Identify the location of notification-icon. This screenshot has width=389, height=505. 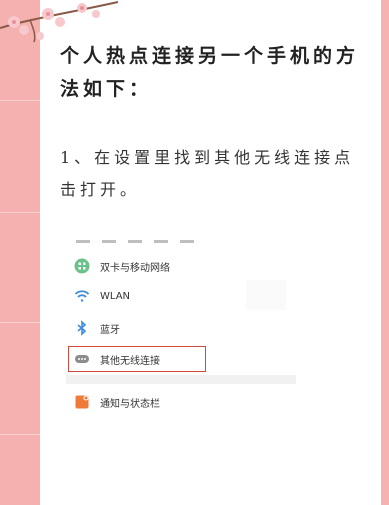
(82, 402).